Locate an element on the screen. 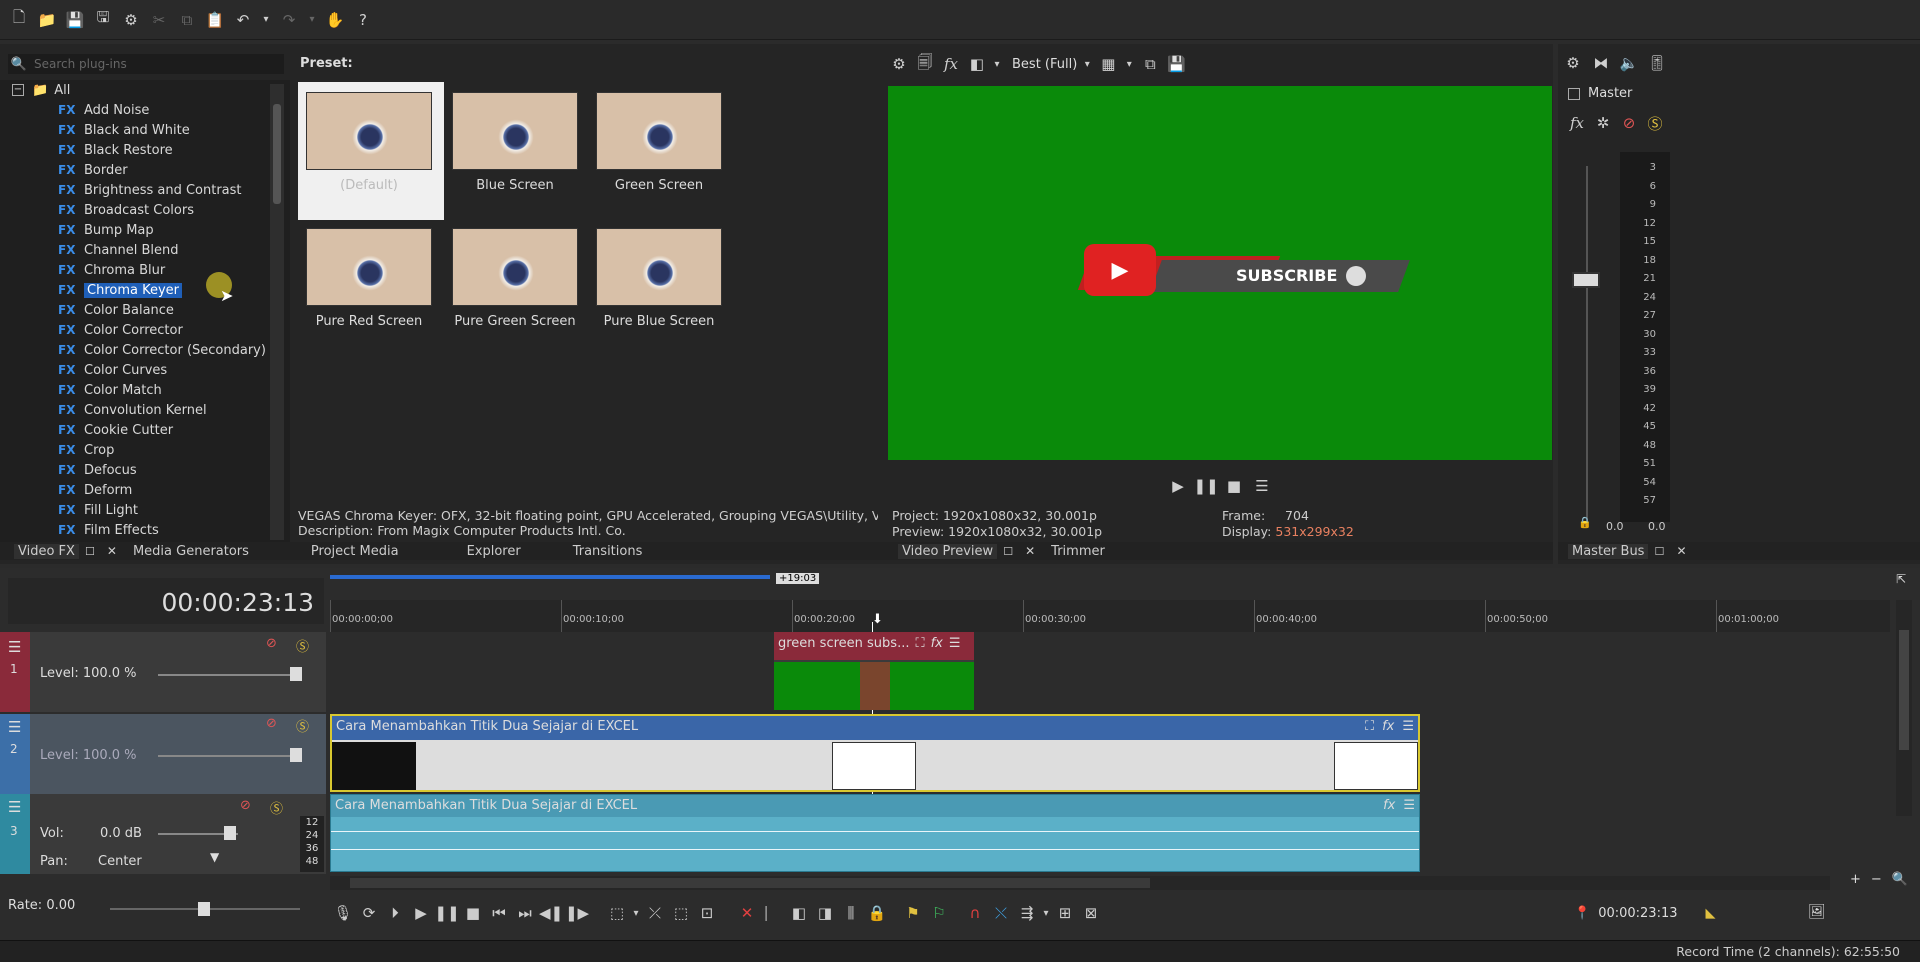  mixer-icon: 🎚 is located at coordinates (1657, 63).